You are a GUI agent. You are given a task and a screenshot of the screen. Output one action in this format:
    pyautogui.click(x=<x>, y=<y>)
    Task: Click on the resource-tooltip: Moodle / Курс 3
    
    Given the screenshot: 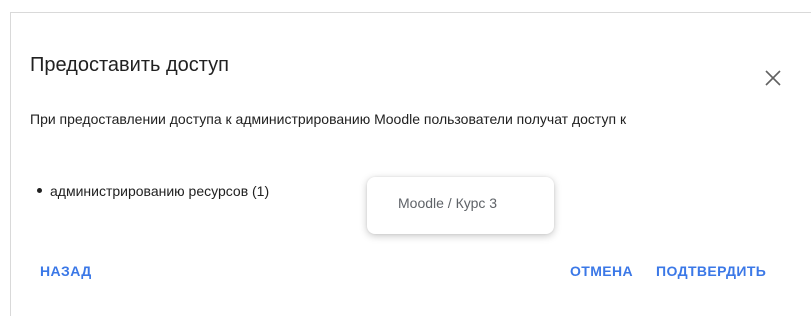 What is the action you would take?
    pyautogui.click(x=460, y=205)
    